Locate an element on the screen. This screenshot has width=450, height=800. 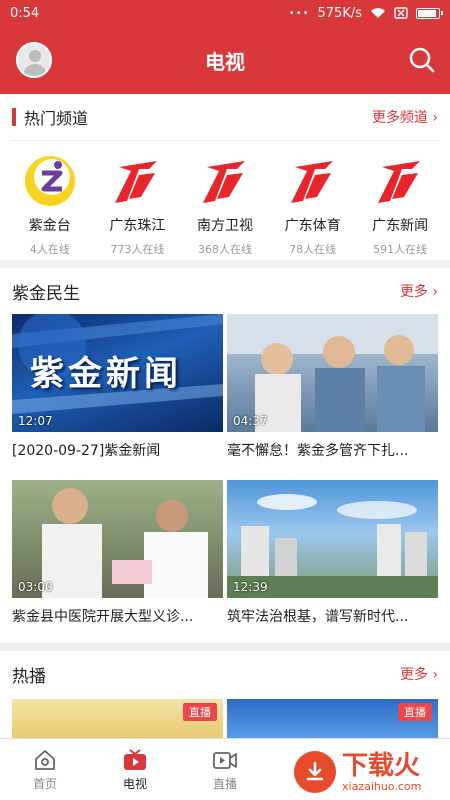
nav-live: 直播 is located at coordinates (225, 769).